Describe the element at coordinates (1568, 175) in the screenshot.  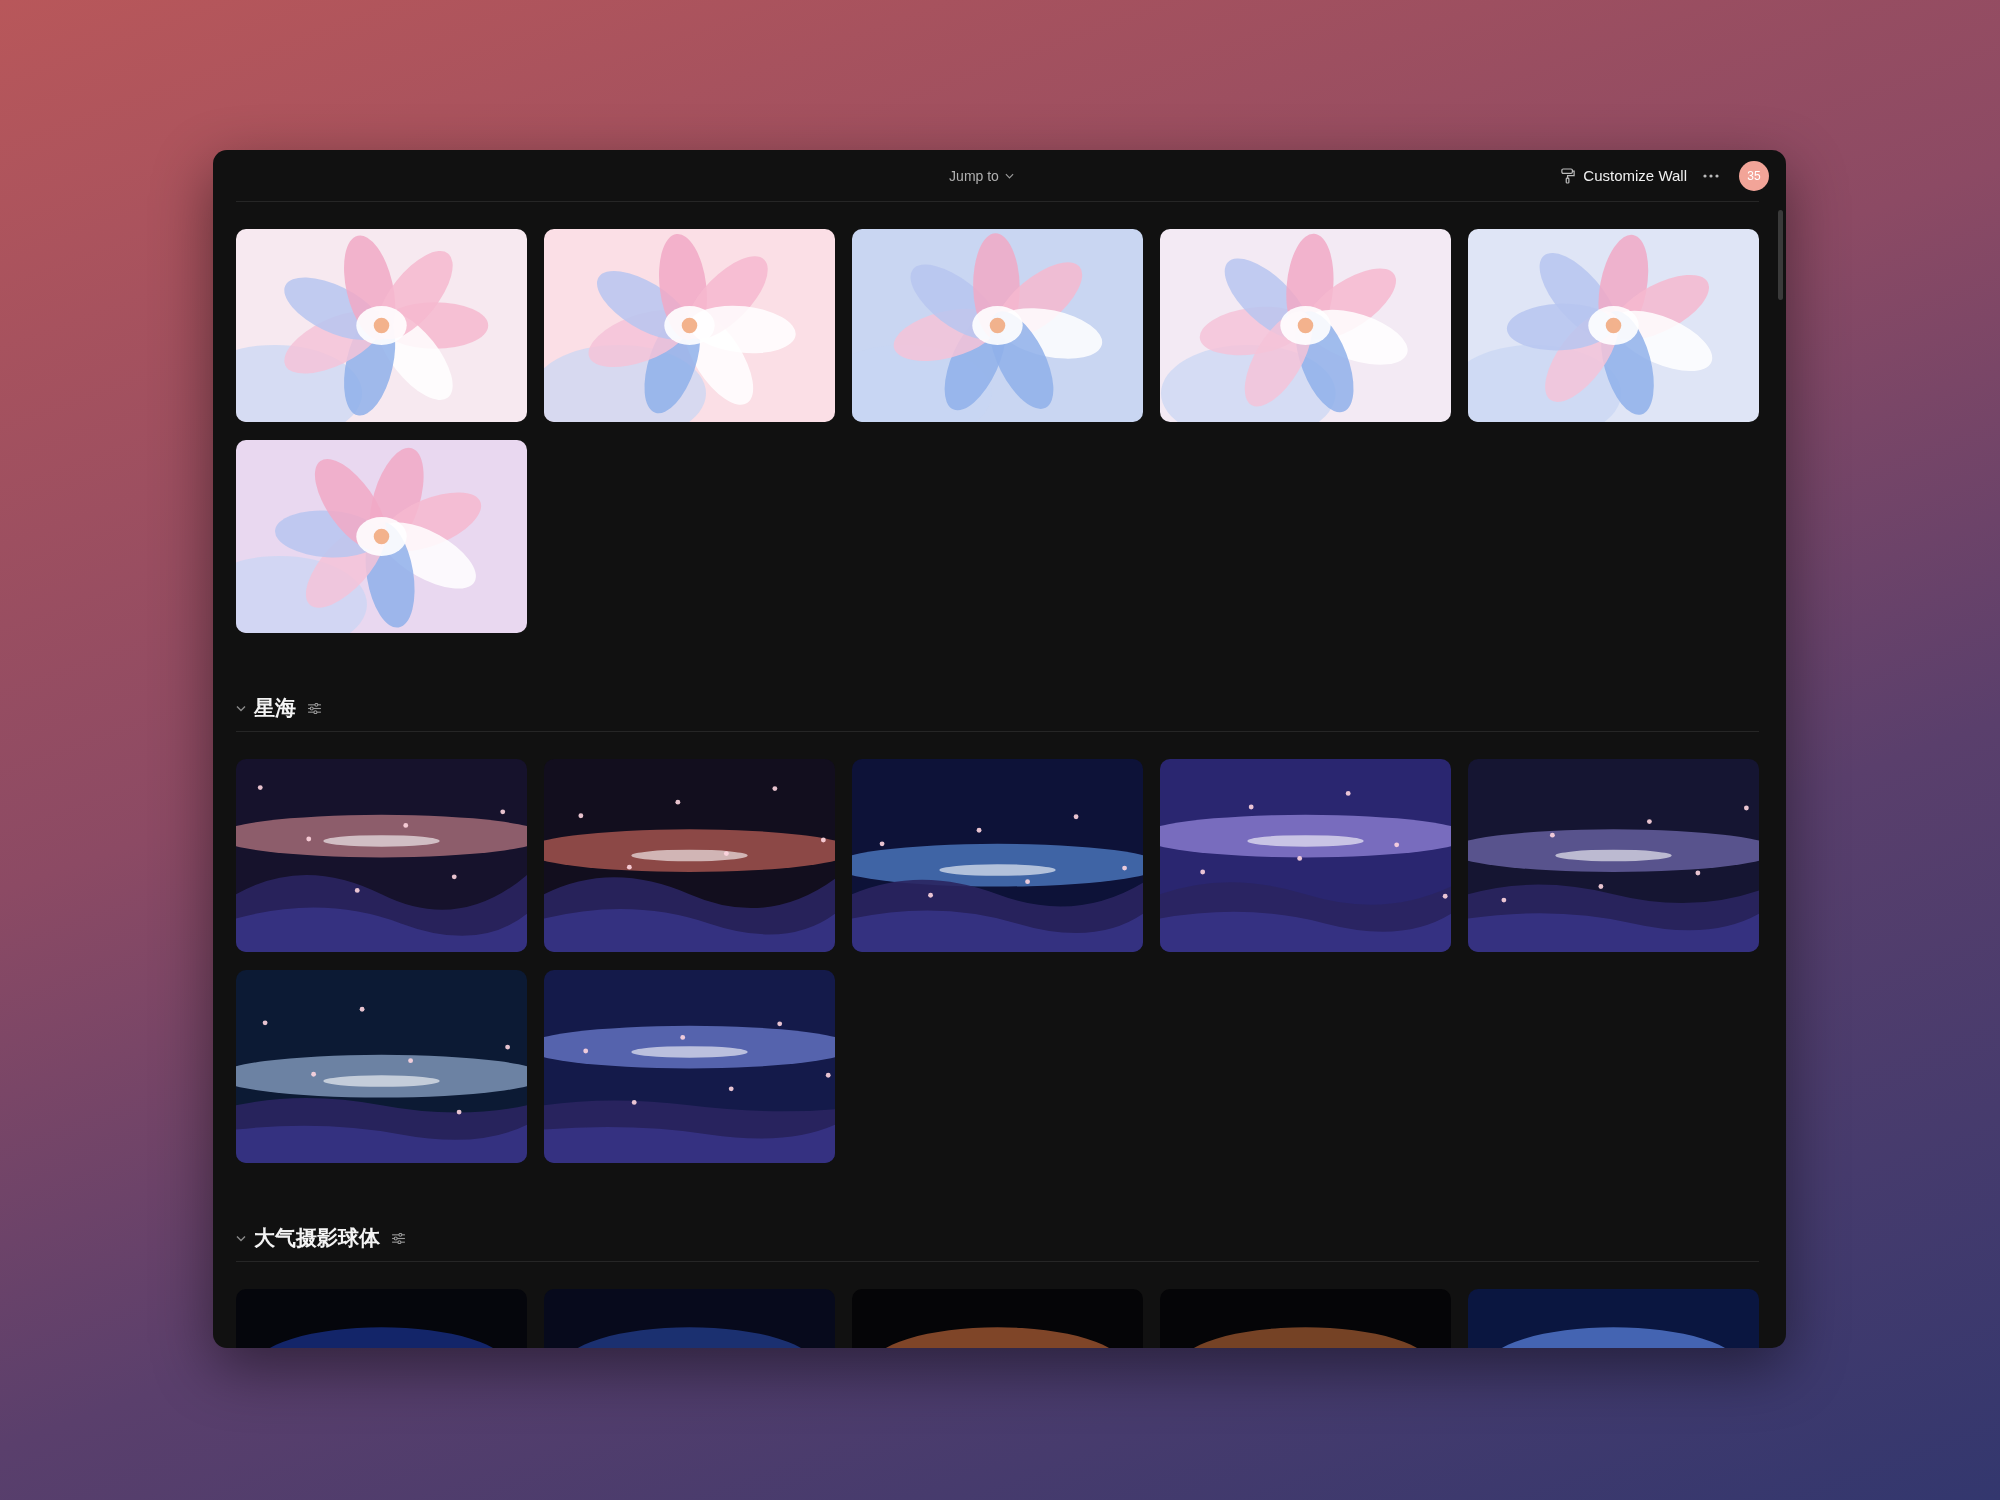
I see `paint-roller-icon` at that location.